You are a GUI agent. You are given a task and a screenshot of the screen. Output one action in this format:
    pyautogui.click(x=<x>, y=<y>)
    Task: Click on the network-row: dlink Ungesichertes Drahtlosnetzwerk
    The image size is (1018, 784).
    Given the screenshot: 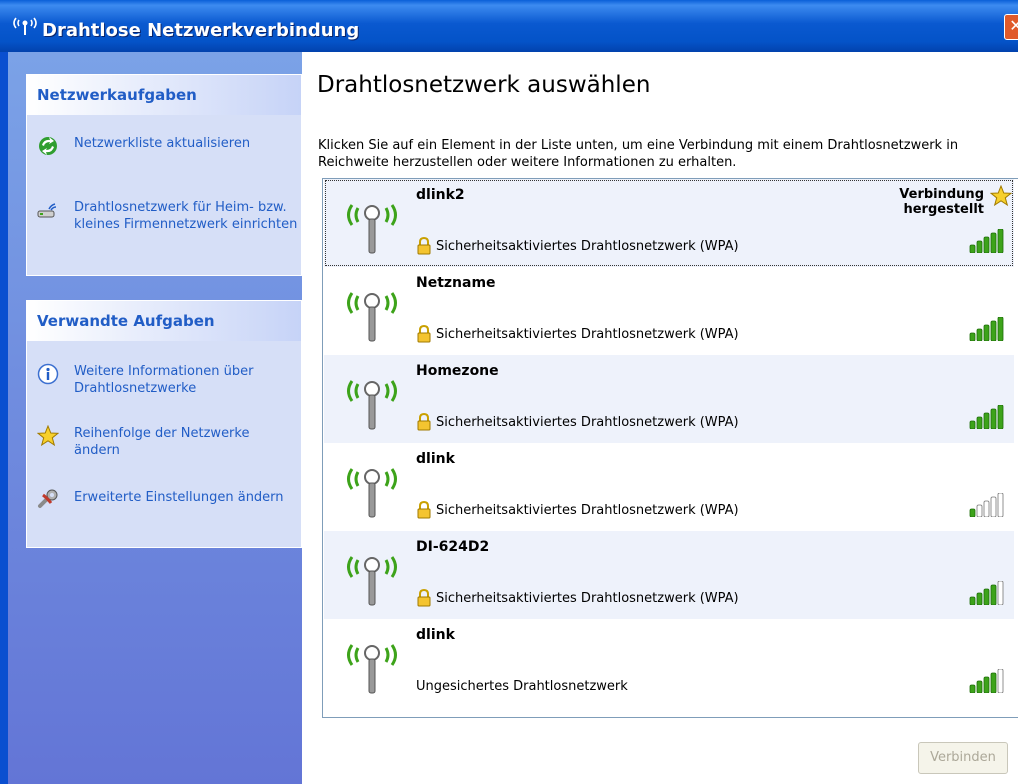 What is the action you would take?
    pyautogui.click(x=669, y=663)
    